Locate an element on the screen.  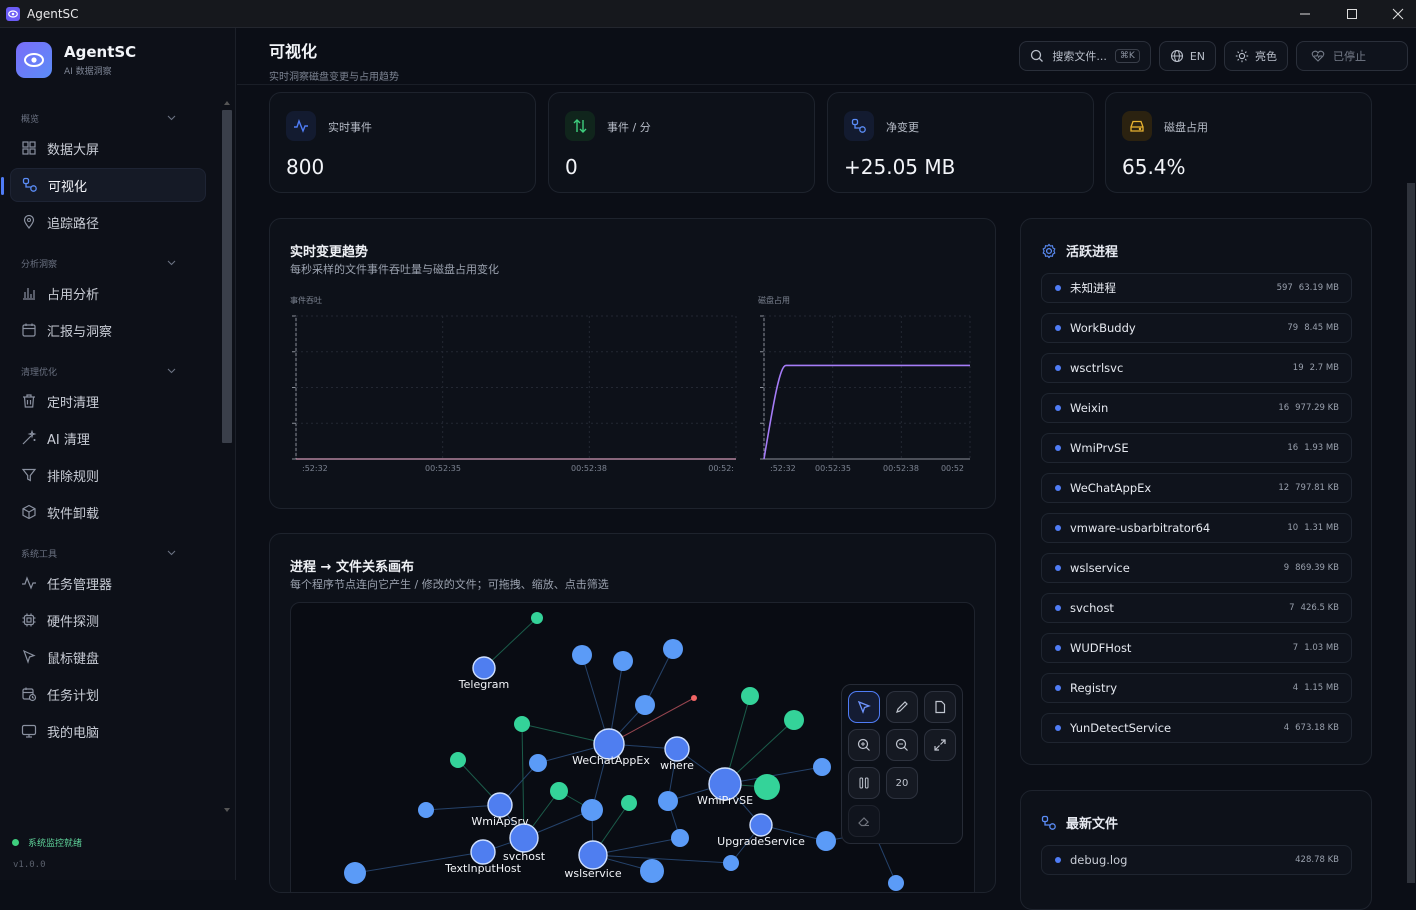
export-tool-button is located at coordinates (940, 707).